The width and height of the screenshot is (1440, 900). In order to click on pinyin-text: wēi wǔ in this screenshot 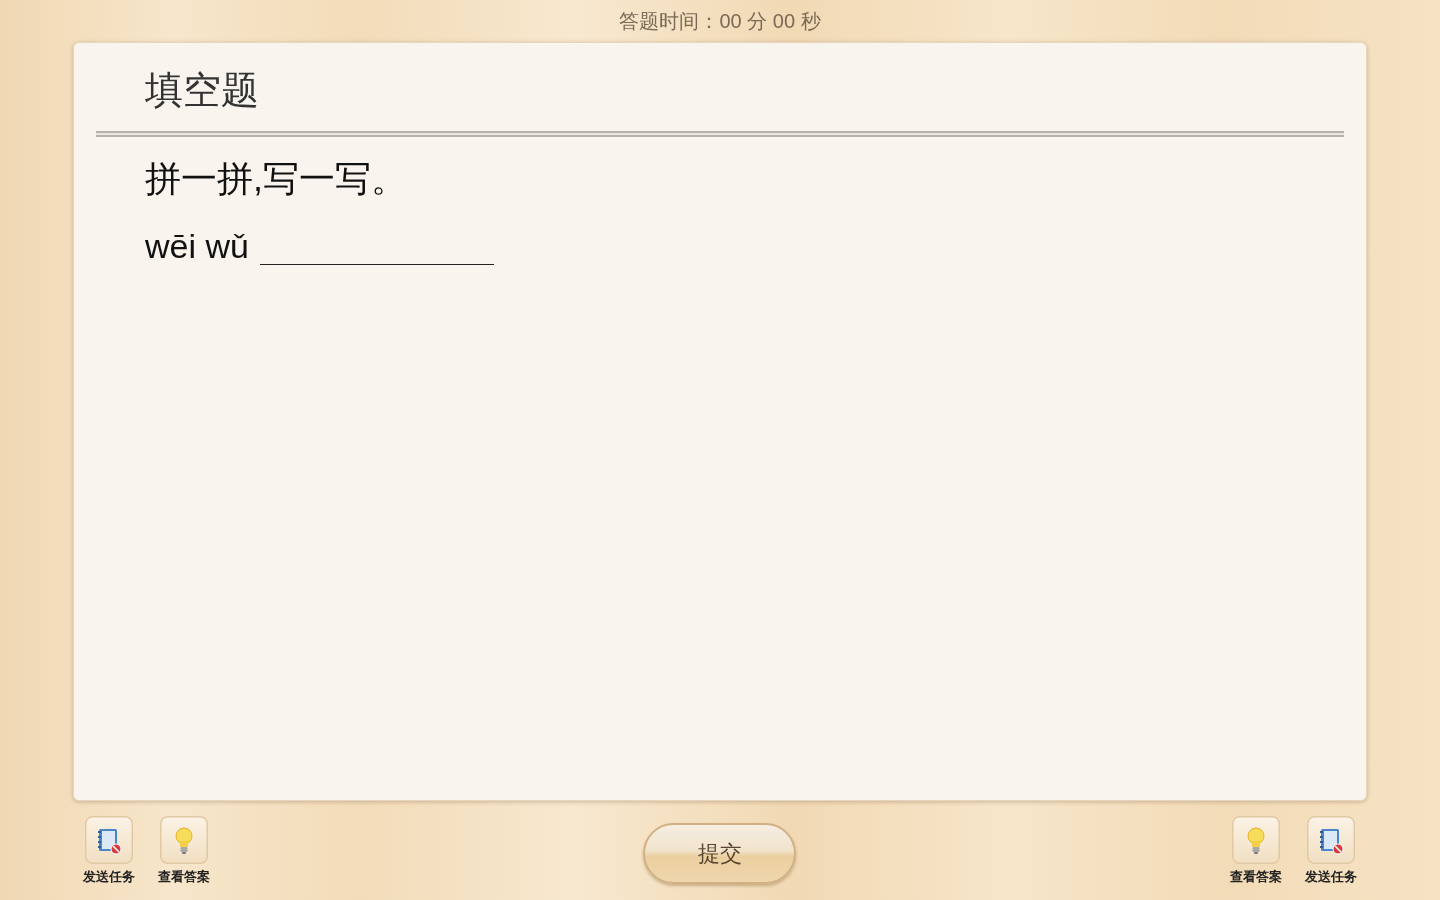, I will do `click(197, 246)`.